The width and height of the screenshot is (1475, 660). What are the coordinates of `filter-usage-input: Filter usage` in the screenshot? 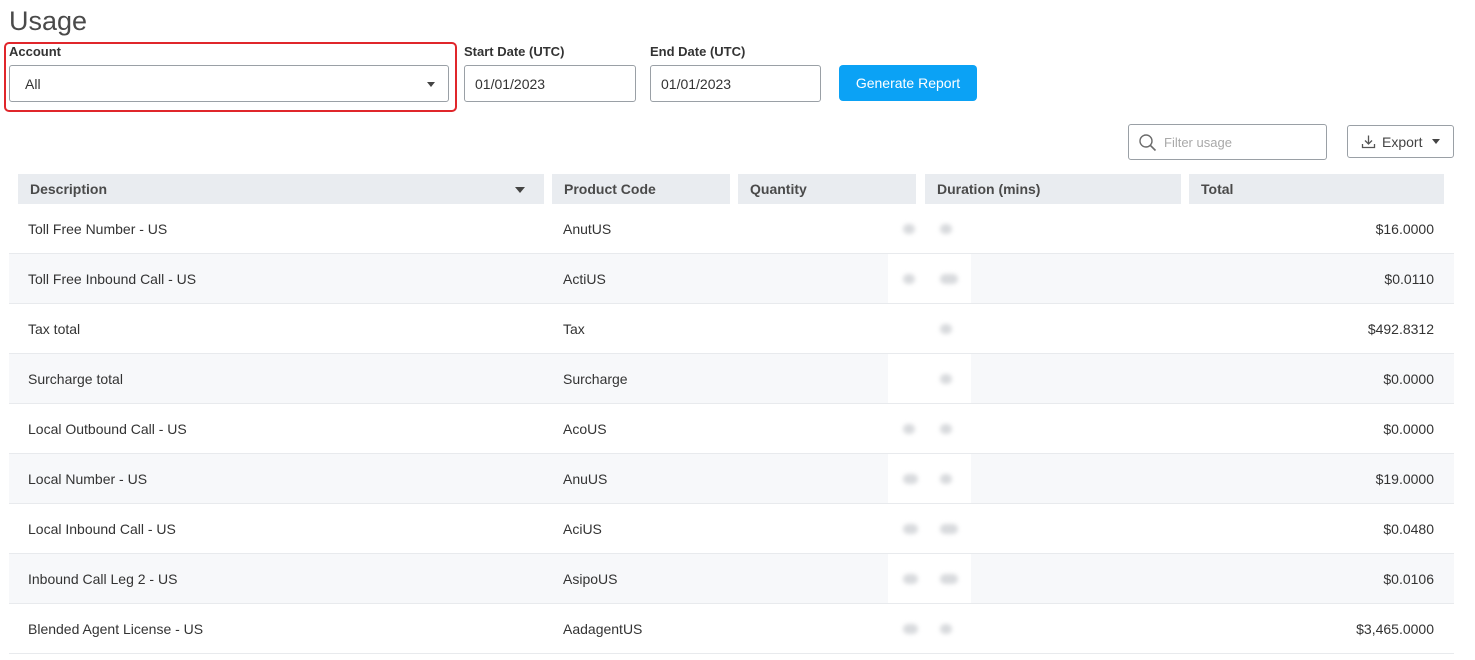 It's located at (1227, 142).